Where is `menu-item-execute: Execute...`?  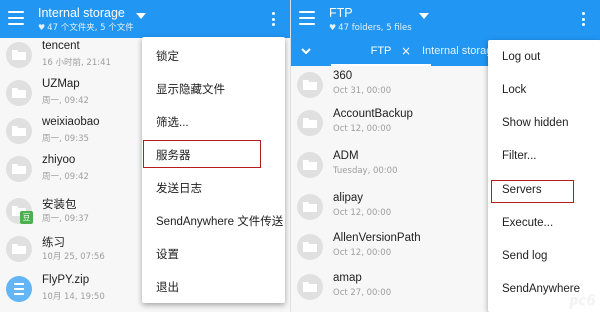
menu-item-execute: Execute... is located at coordinates (544, 224).